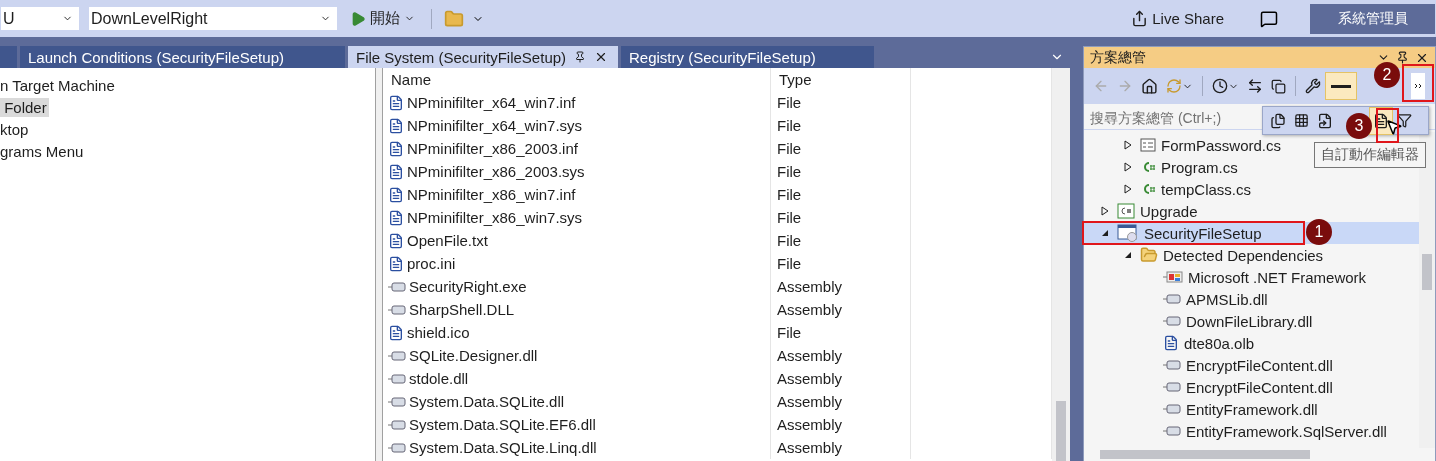  Describe the element at coordinates (1255, 86) in the screenshot. I see `swap-arrows-icon` at that location.